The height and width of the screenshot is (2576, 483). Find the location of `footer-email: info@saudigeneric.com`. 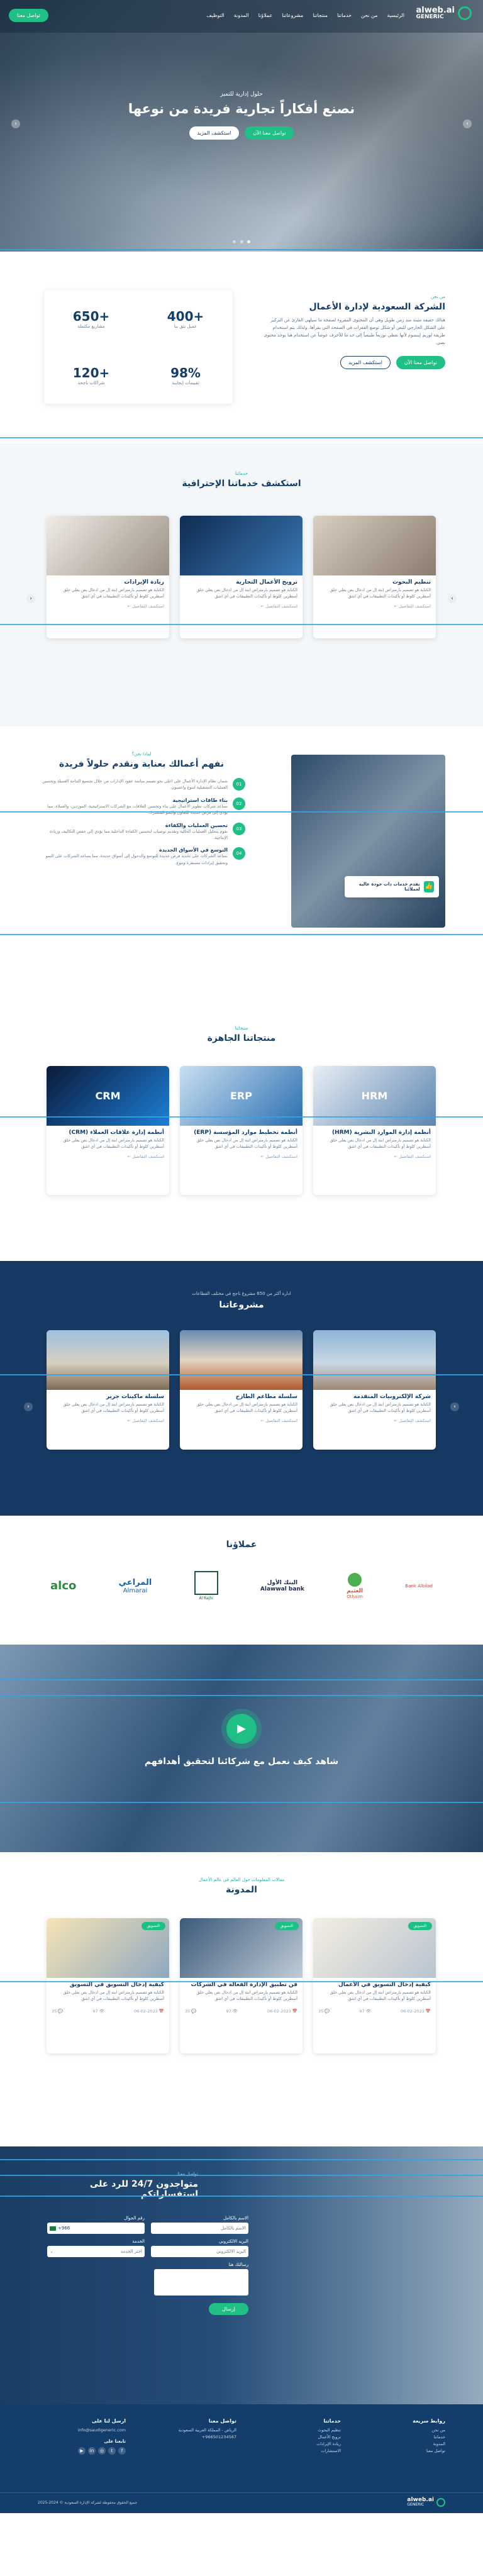

footer-email: info@saudigeneric.com is located at coordinates (82, 2430).